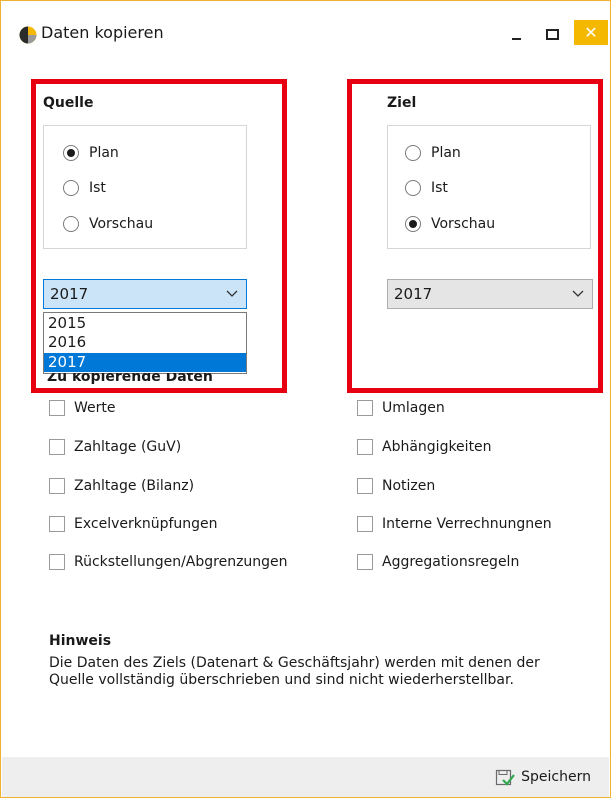  I want to click on checkbox-umlagen: Umlagen, so click(401, 408).